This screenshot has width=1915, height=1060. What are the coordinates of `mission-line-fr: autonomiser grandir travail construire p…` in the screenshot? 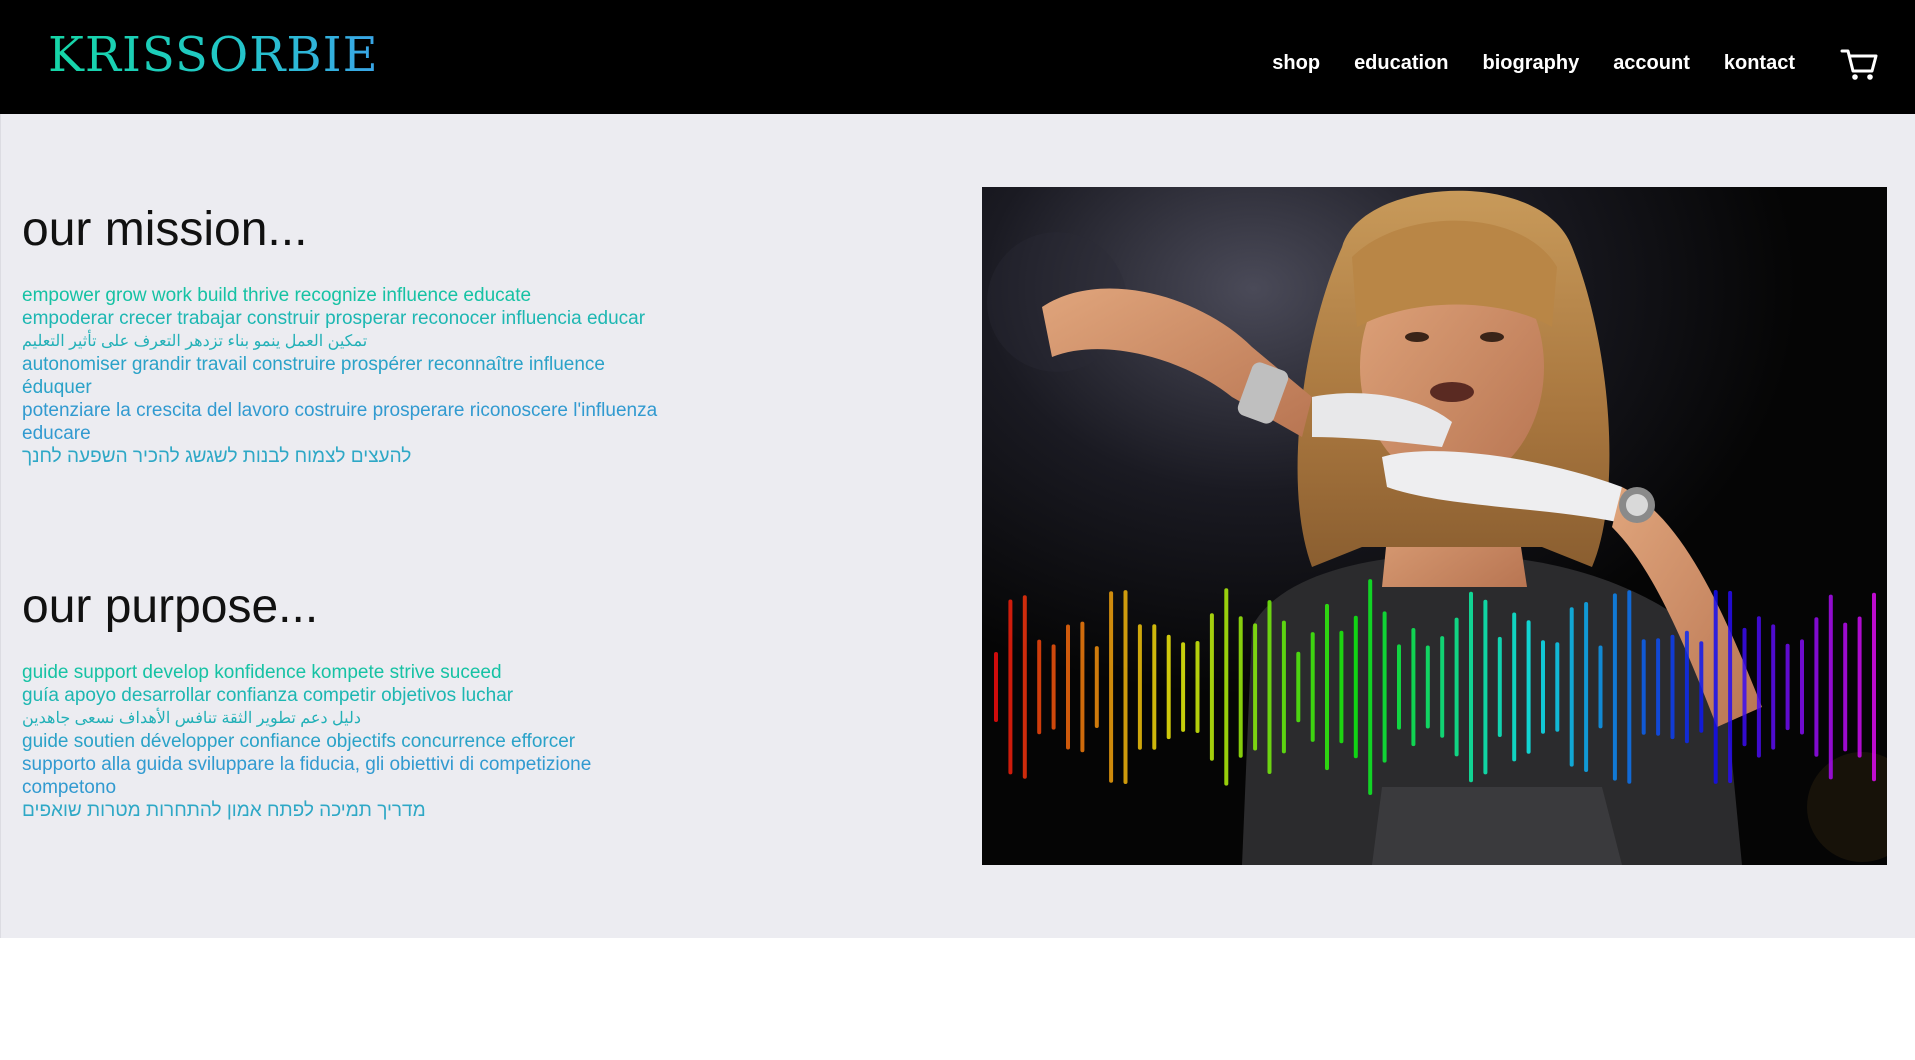 It's located at (313, 376).